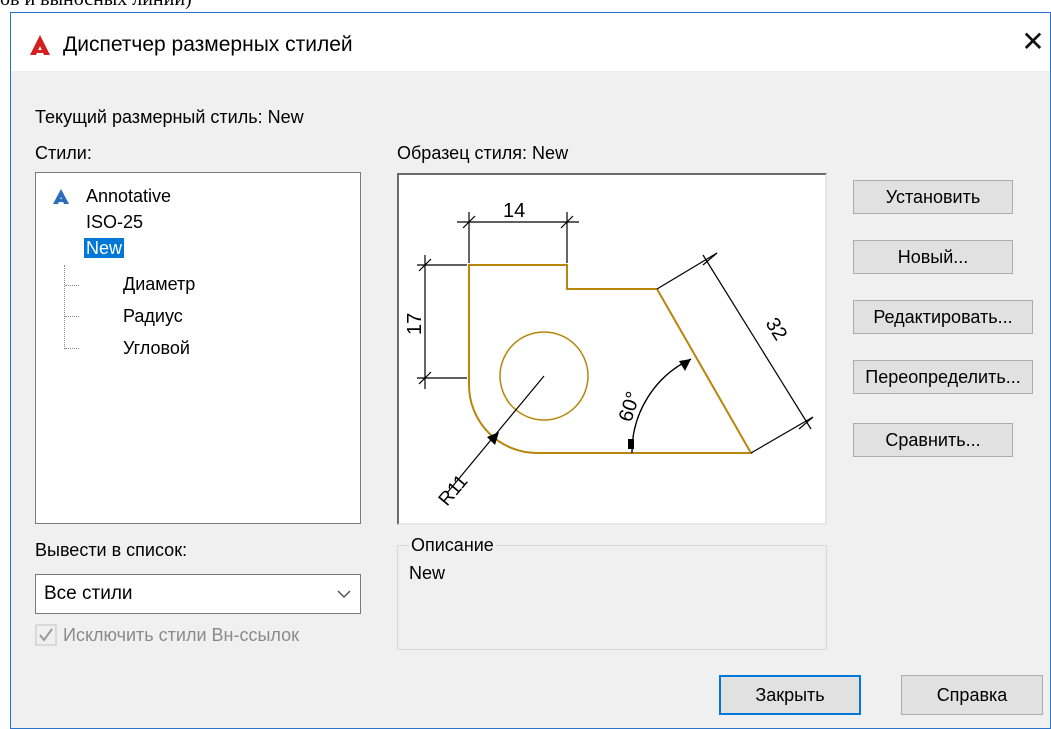  Describe the element at coordinates (776, 329) in the screenshot. I see `dim-slant-text: 32` at that location.